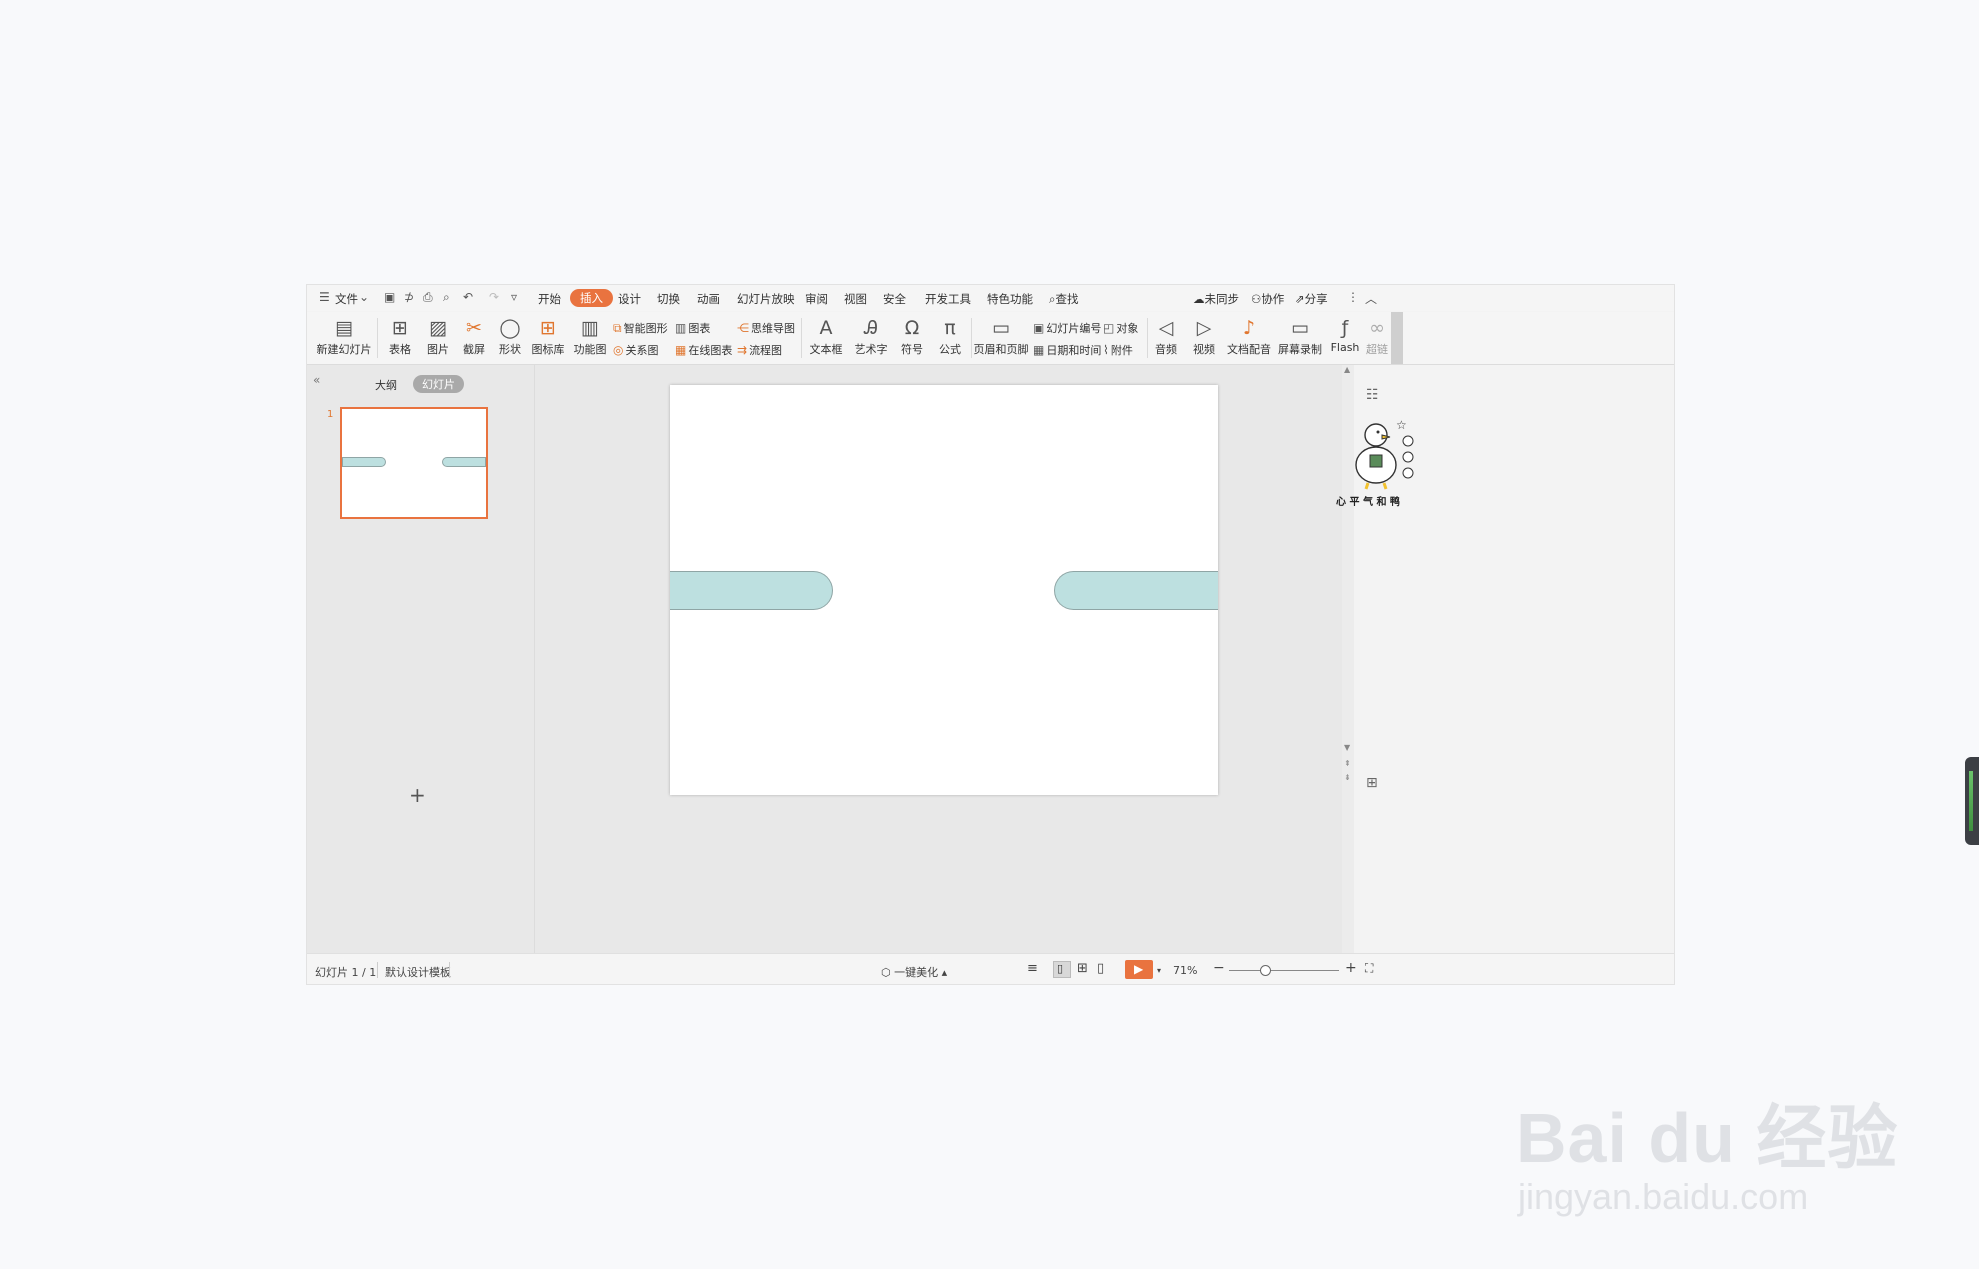 The width and height of the screenshot is (1979, 1269). Describe the element at coordinates (1039, 350) in the screenshot. I see `calendar-icon: ▦` at that location.